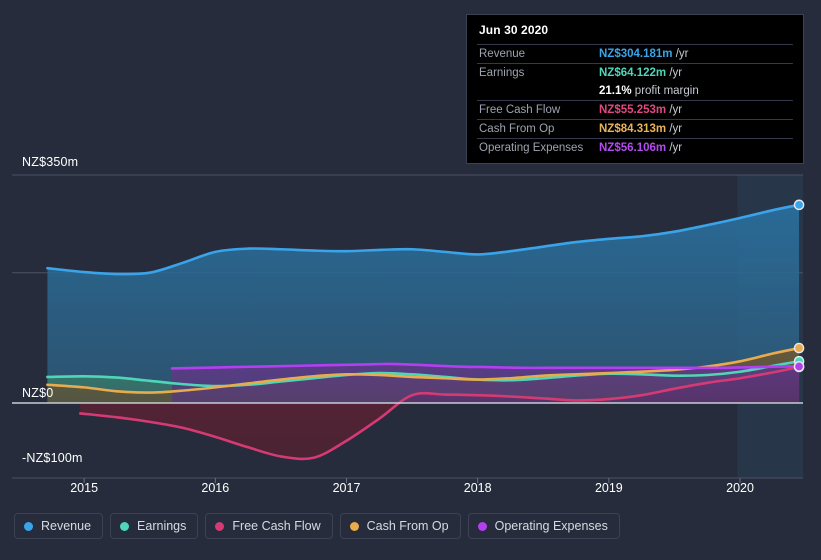 The width and height of the screenshot is (821, 560). I want to click on tooltip-row: Operating Expenses NZ$56.106m /yr, so click(635, 147).